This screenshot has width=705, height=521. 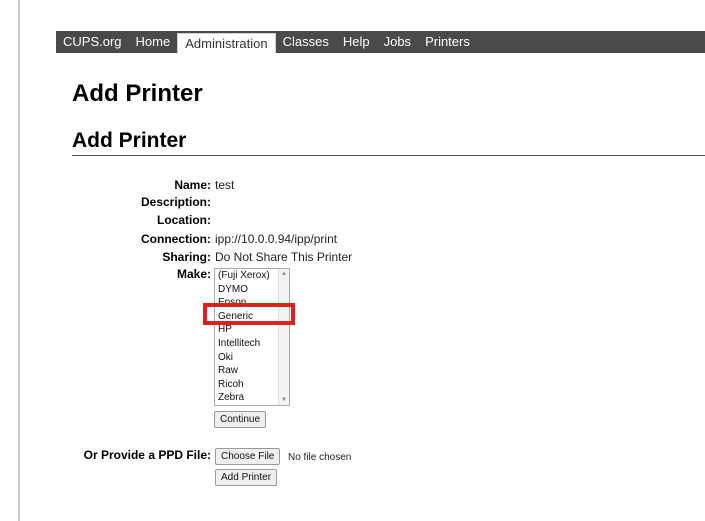 I want to click on listbox-scrollbar: ▲ ▼, so click(x=283, y=337).